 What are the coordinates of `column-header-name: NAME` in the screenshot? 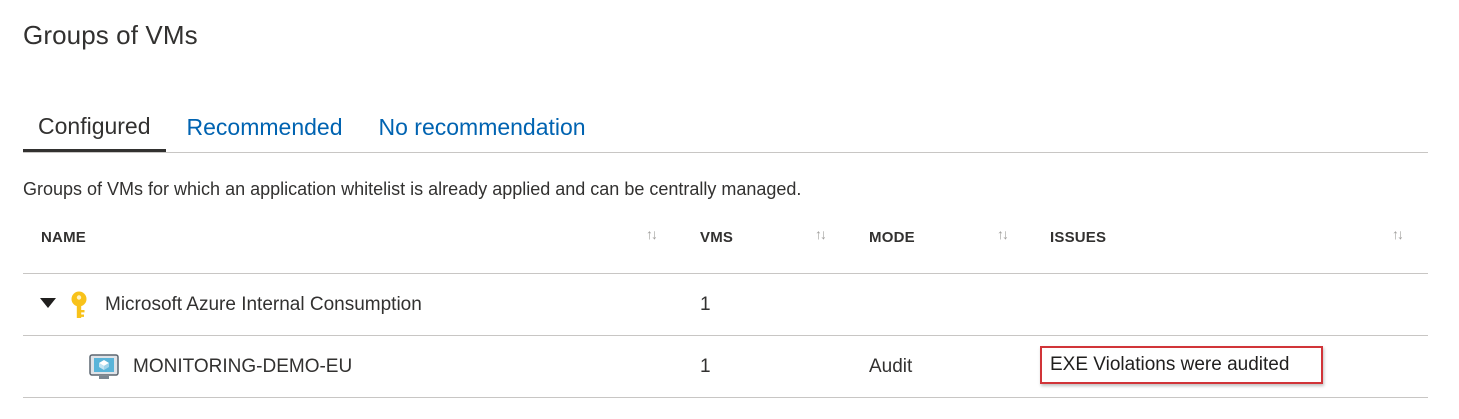 It's located at (63, 237).